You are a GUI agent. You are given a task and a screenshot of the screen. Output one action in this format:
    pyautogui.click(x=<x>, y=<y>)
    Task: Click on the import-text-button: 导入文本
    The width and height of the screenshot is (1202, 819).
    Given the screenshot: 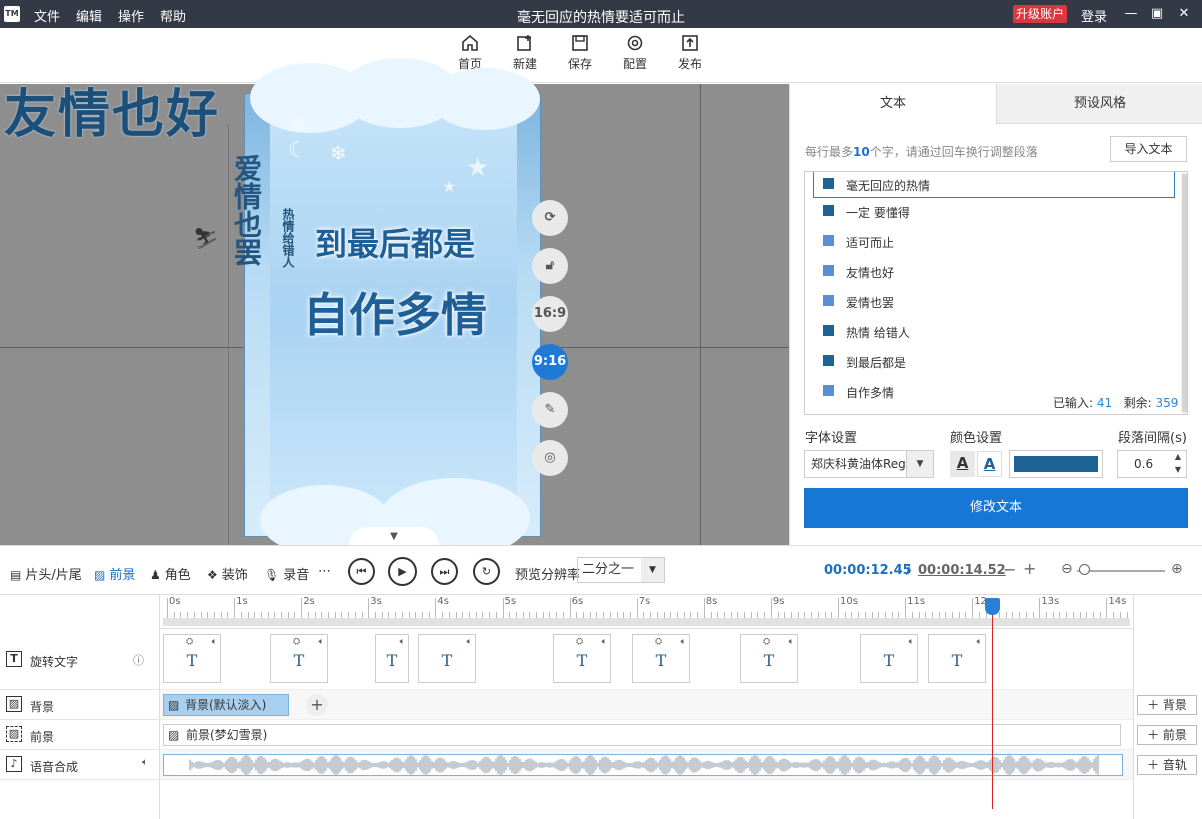 What is the action you would take?
    pyautogui.click(x=1148, y=149)
    